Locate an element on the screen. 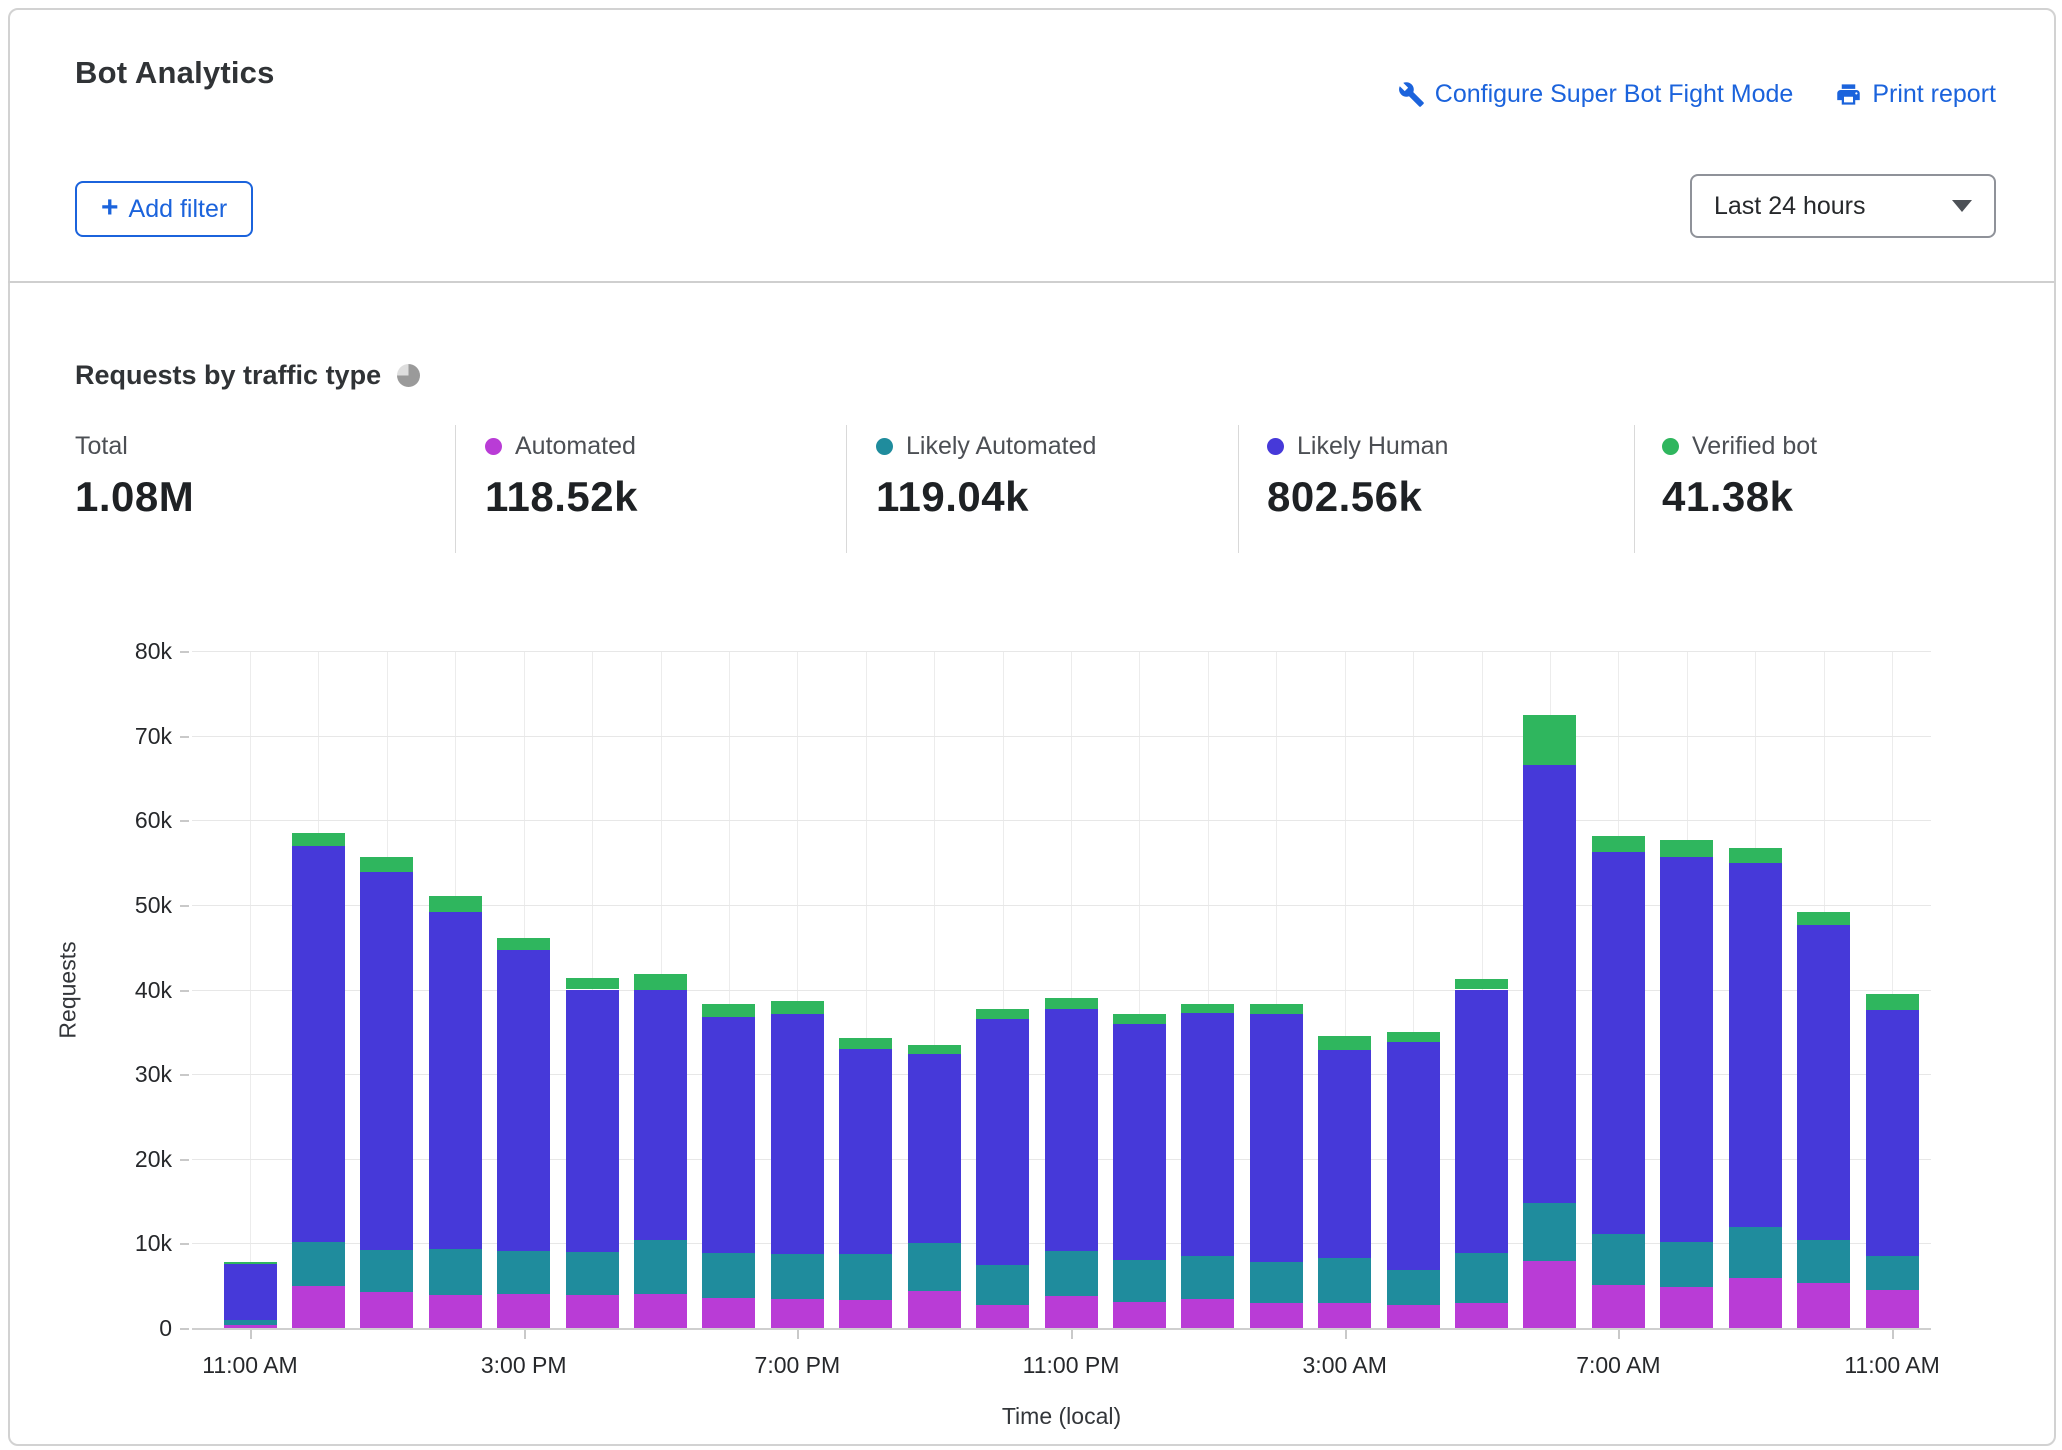  stat-automated: Automated 118.52k is located at coordinates (561, 476).